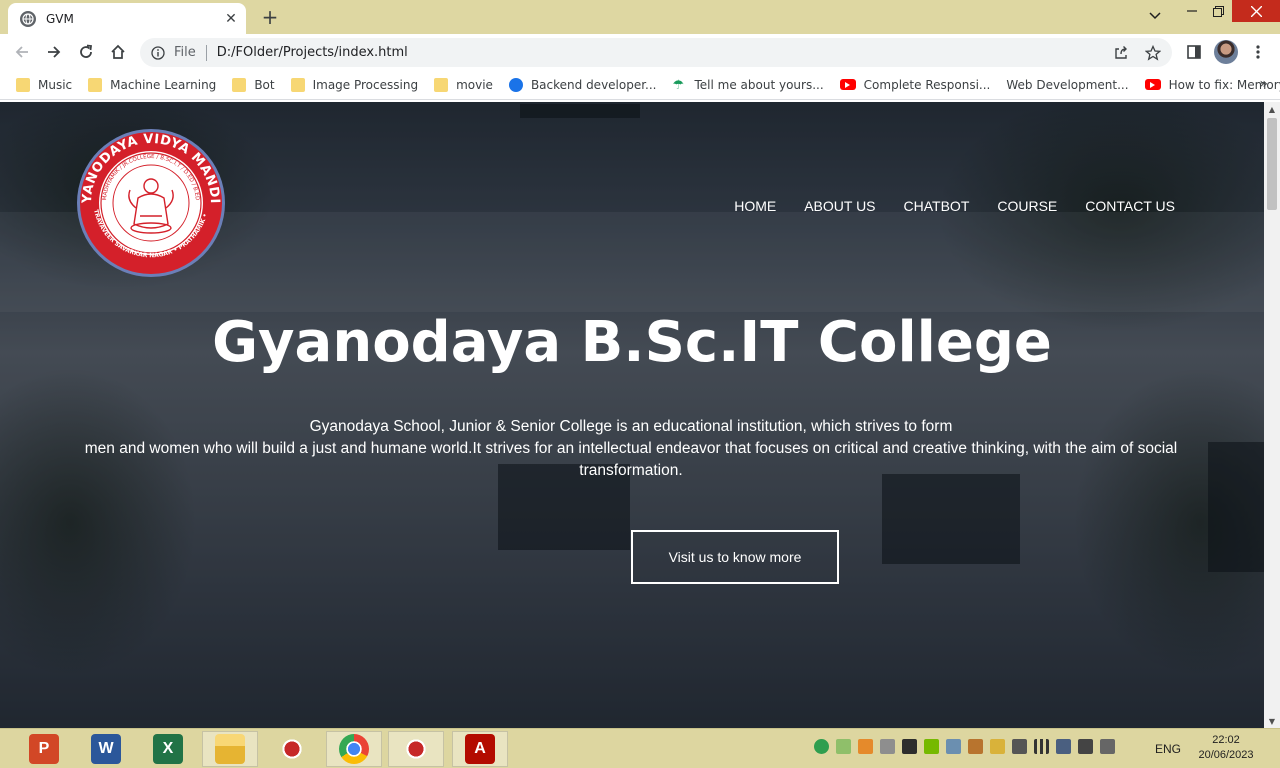 Image resolution: width=1280 pixels, height=768 pixels. I want to click on bookmark-label: Music, so click(55, 84).